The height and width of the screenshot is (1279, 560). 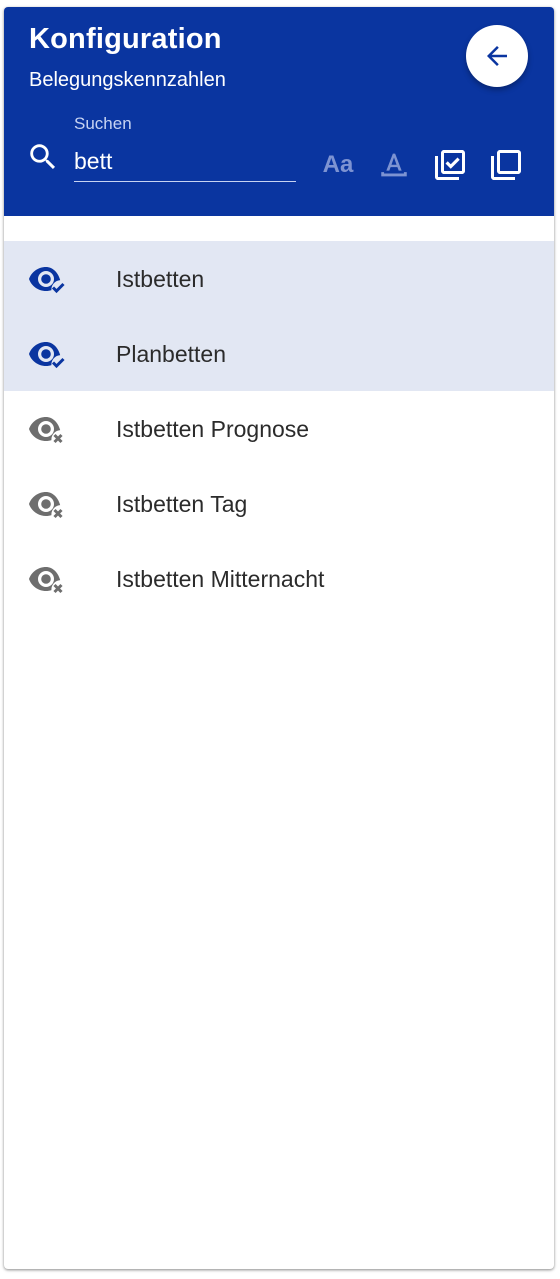 What do you see at coordinates (43, 157) in the screenshot?
I see `search-icon` at bounding box center [43, 157].